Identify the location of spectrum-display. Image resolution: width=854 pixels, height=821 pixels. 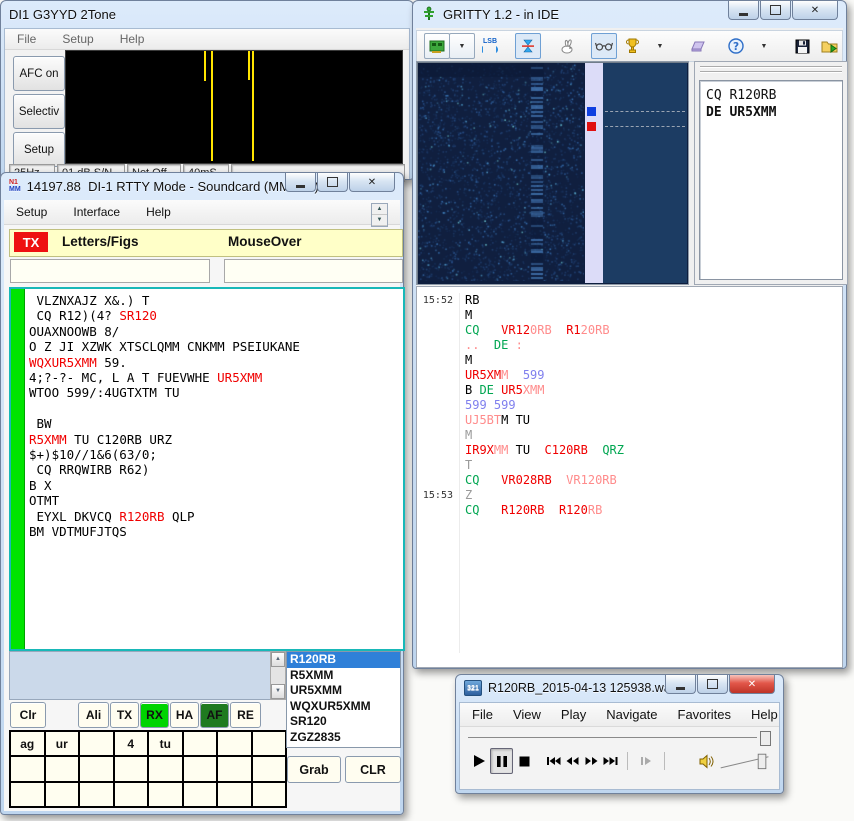
(234, 107).